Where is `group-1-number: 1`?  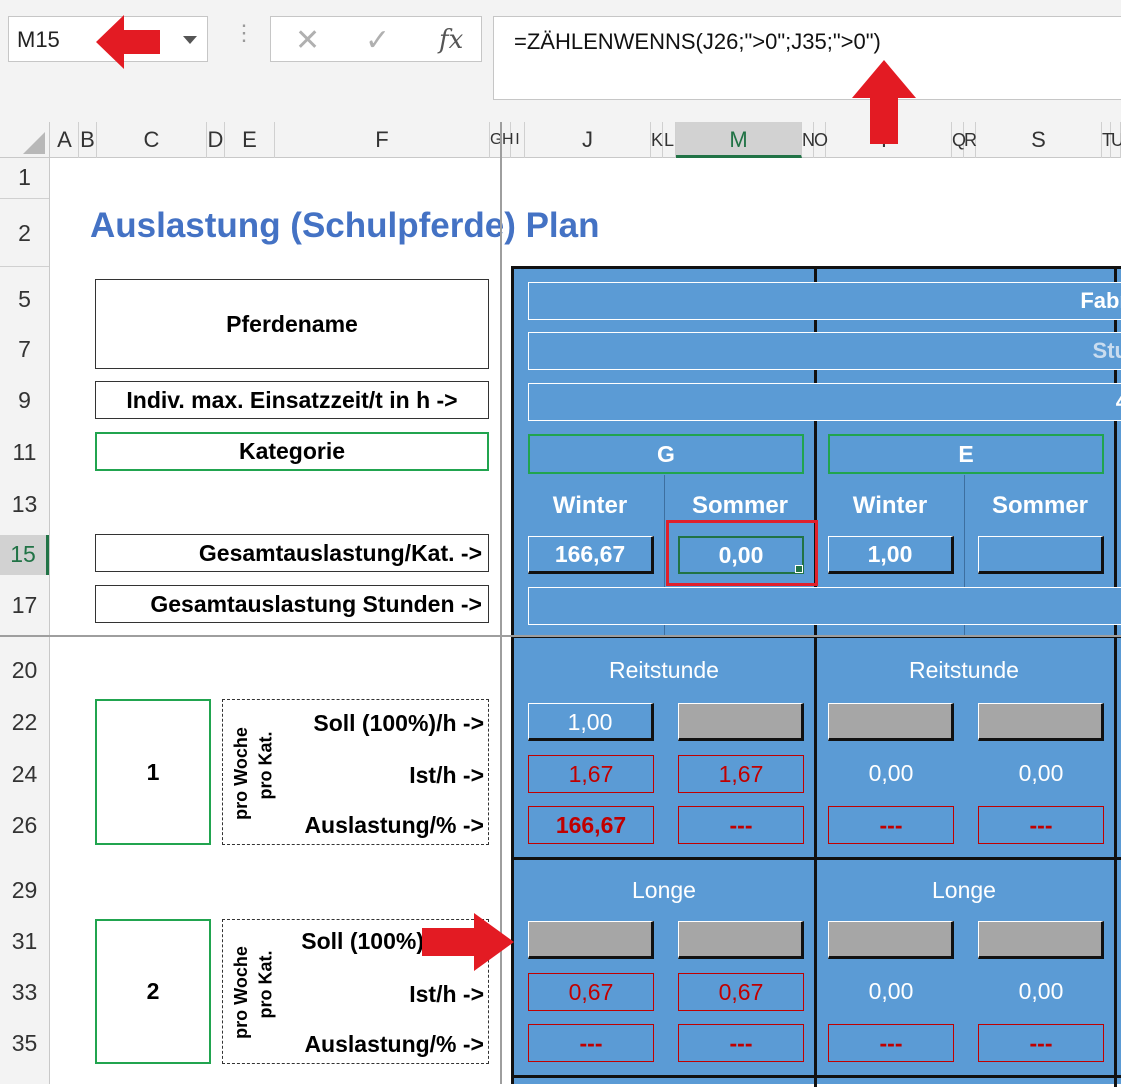
group-1-number: 1 is located at coordinates (153, 772).